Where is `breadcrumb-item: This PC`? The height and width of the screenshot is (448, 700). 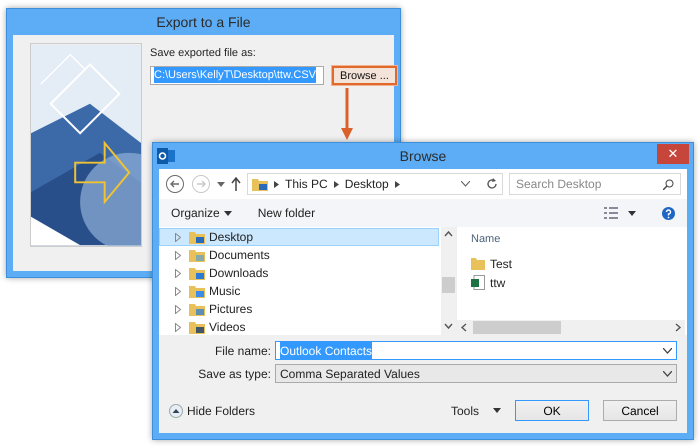 breadcrumb-item: This PC is located at coordinates (306, 184).